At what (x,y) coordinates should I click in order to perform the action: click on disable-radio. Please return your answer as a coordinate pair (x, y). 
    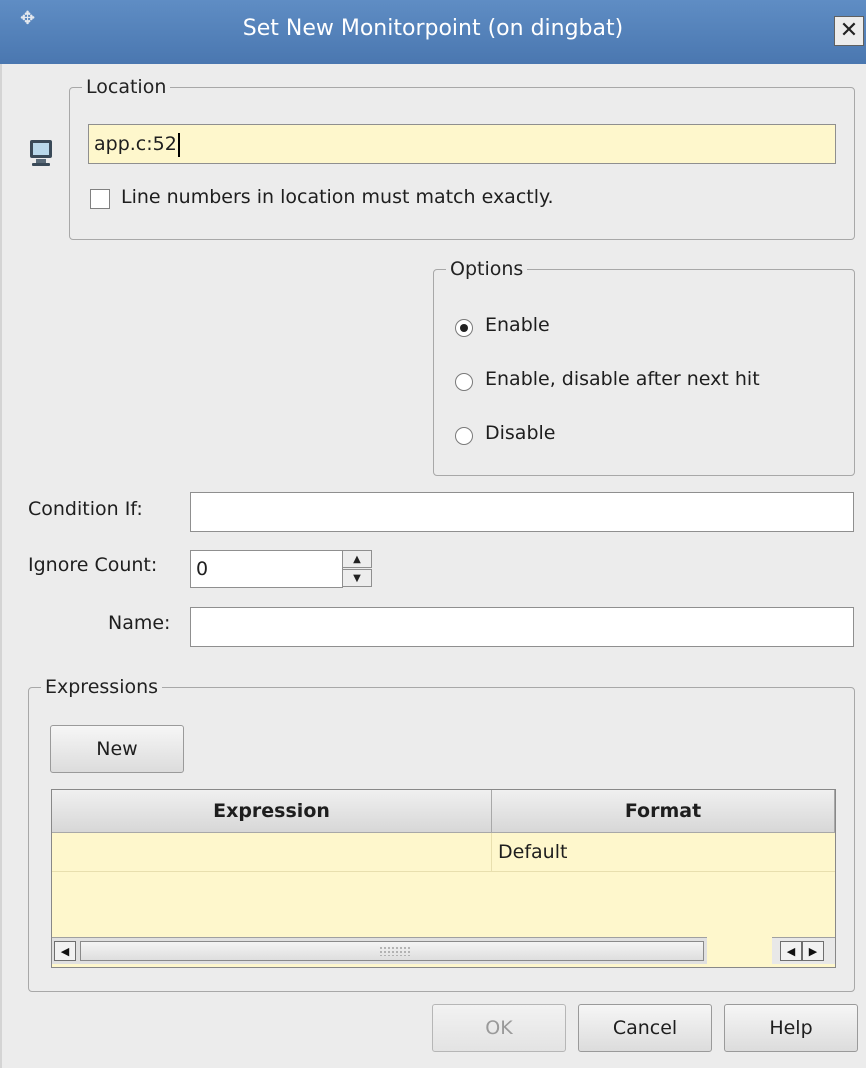
    Looking at the image, I should click on (464, 436).